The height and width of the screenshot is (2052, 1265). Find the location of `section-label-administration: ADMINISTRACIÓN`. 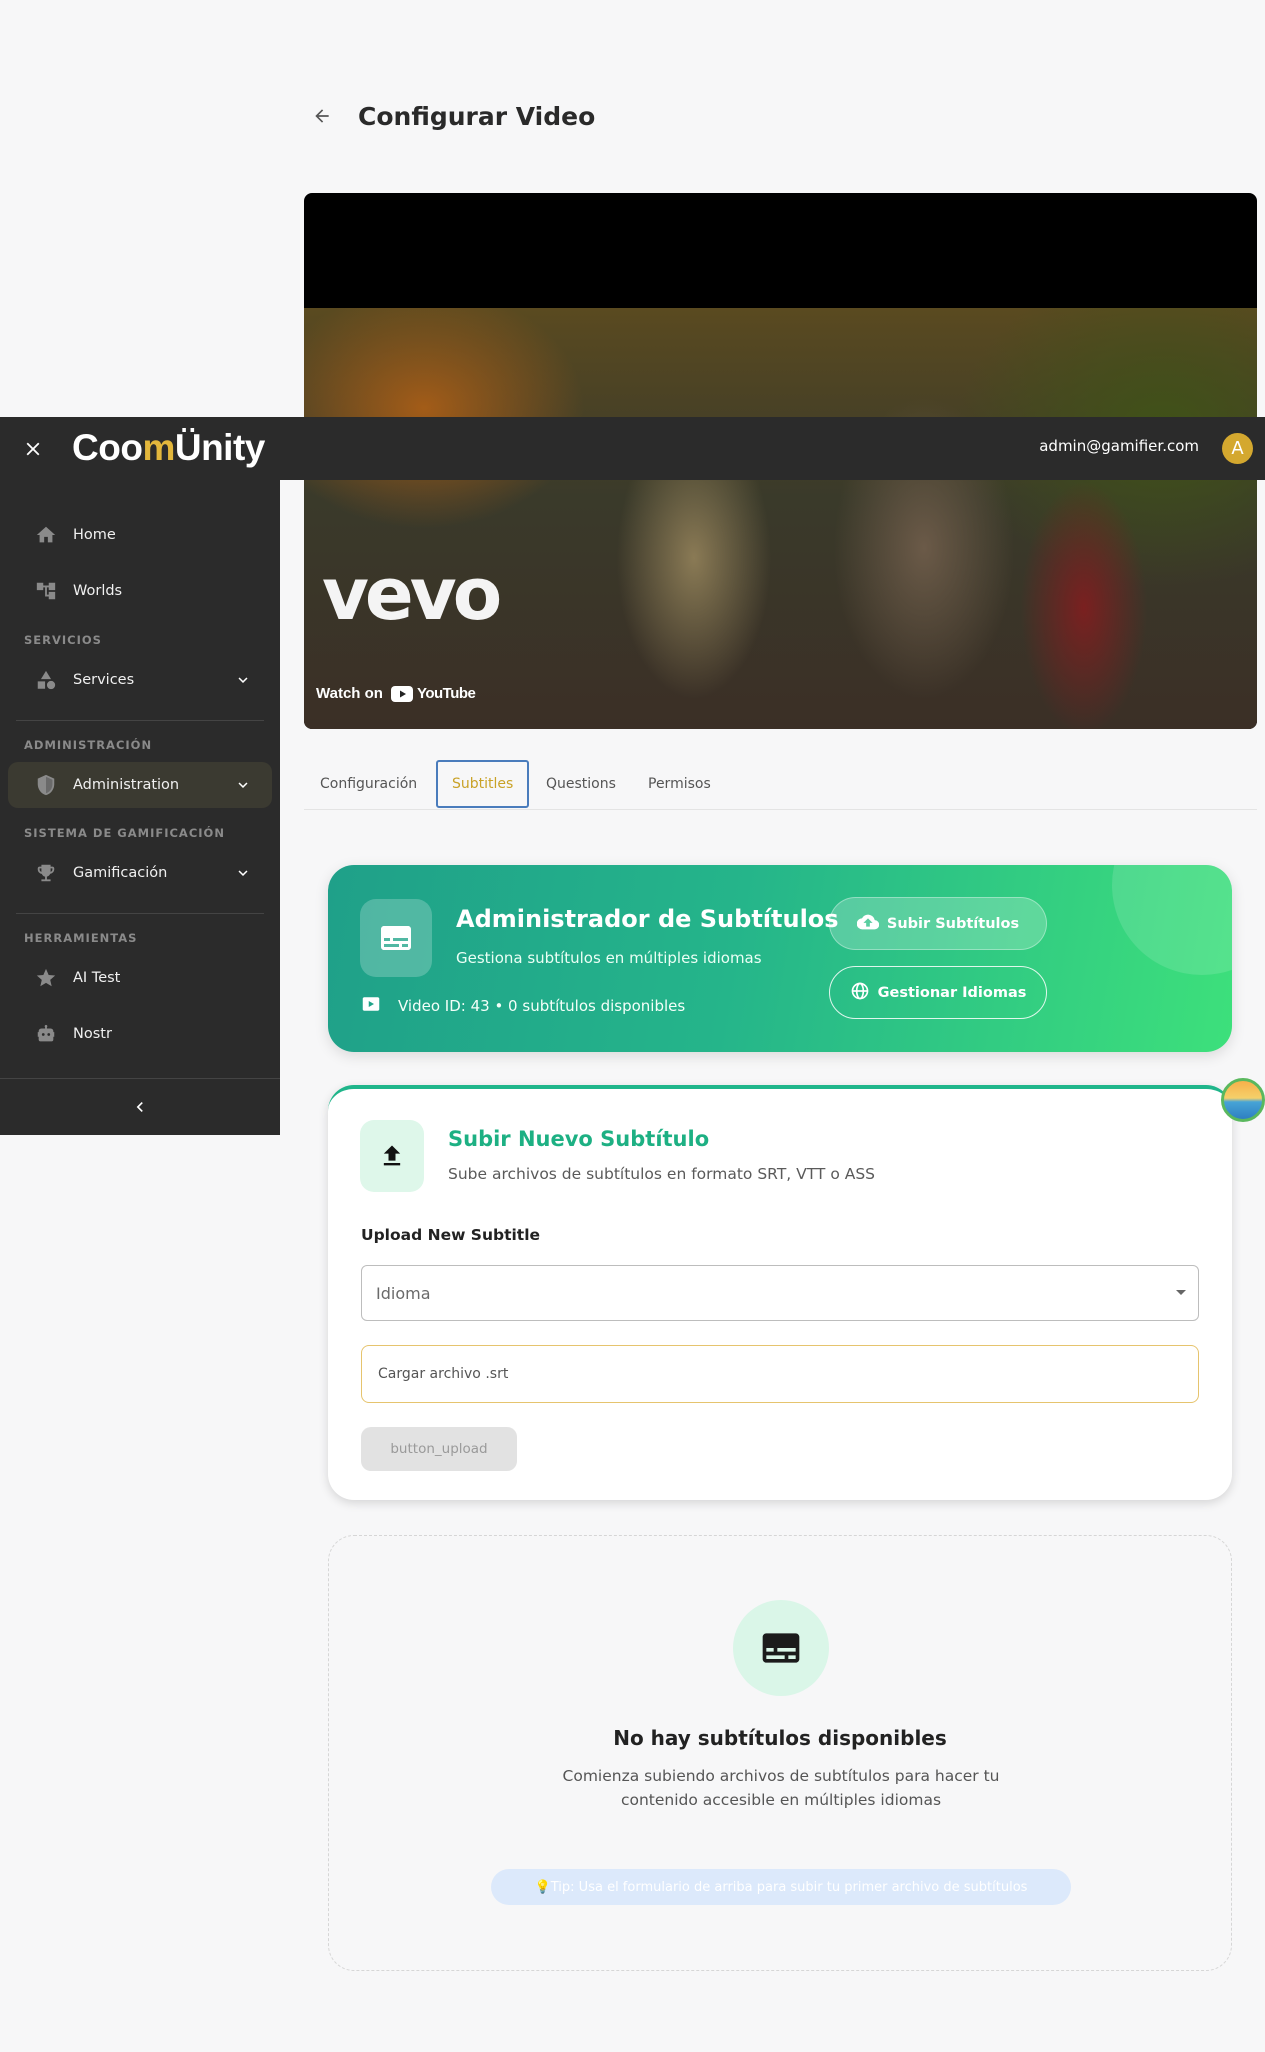

section-label-administration: ADMINISTRACIÓN is located at coordinates (88, 745).